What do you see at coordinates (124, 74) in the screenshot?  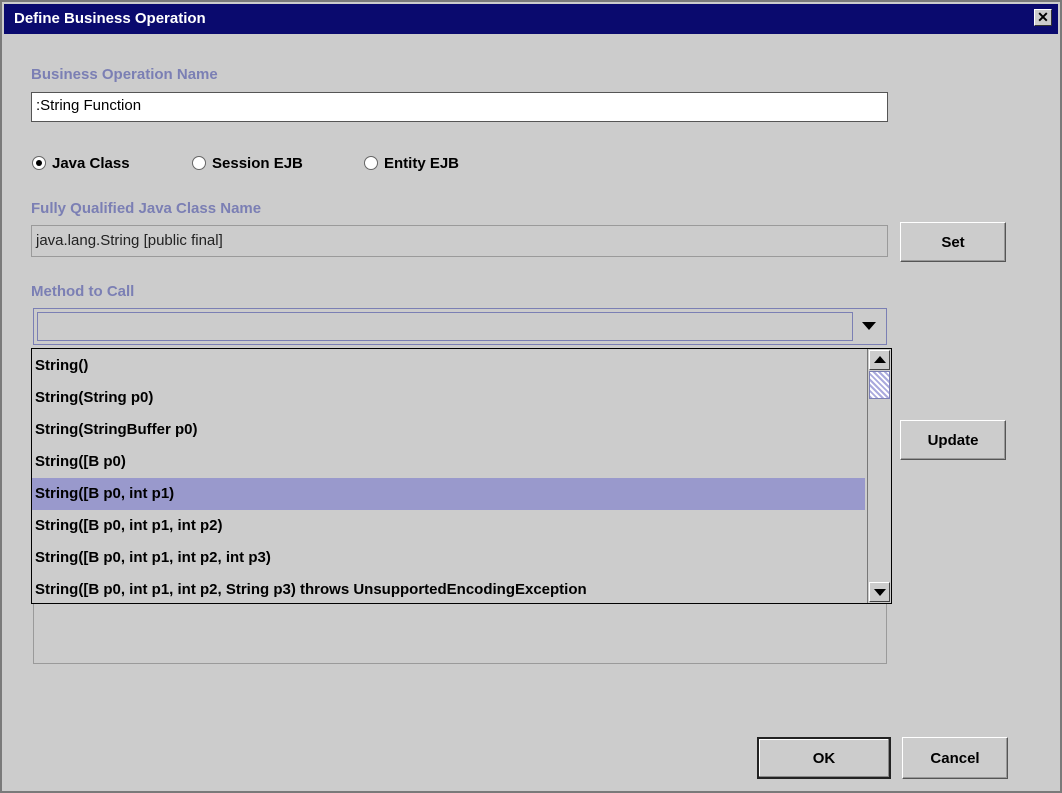 I see `operation-name-label: Business Operation Name` at bounding box center [124, 74].